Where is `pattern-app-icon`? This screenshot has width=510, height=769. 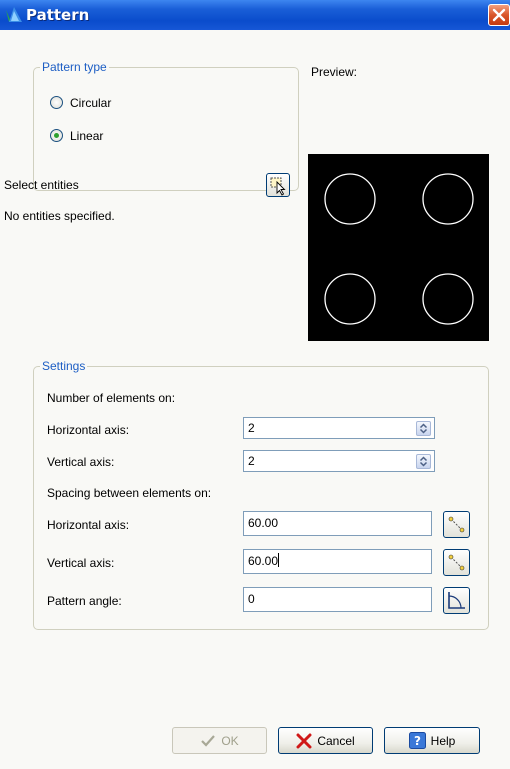
pattern-app-icon is located at coordinates (14, 14).